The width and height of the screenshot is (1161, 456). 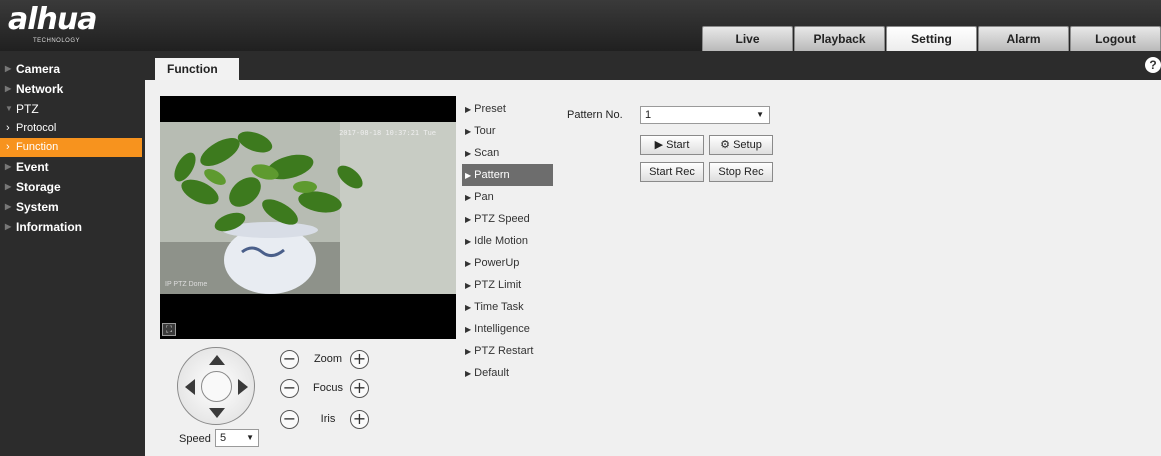 What do you see at coordinates (507, 109) in the screenshot?
I see `menu-item-preset: ▶ Preset` at bounding box center [507, 109].